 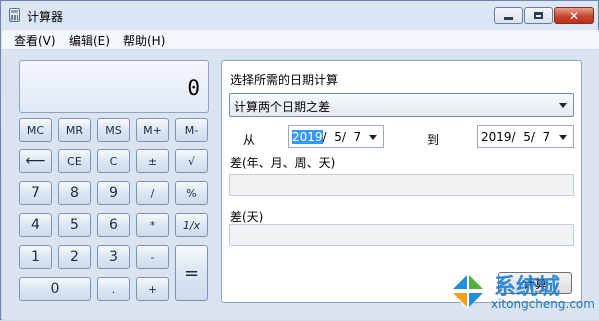 I want to click on from-label: 从, so click(x=249, y=140).